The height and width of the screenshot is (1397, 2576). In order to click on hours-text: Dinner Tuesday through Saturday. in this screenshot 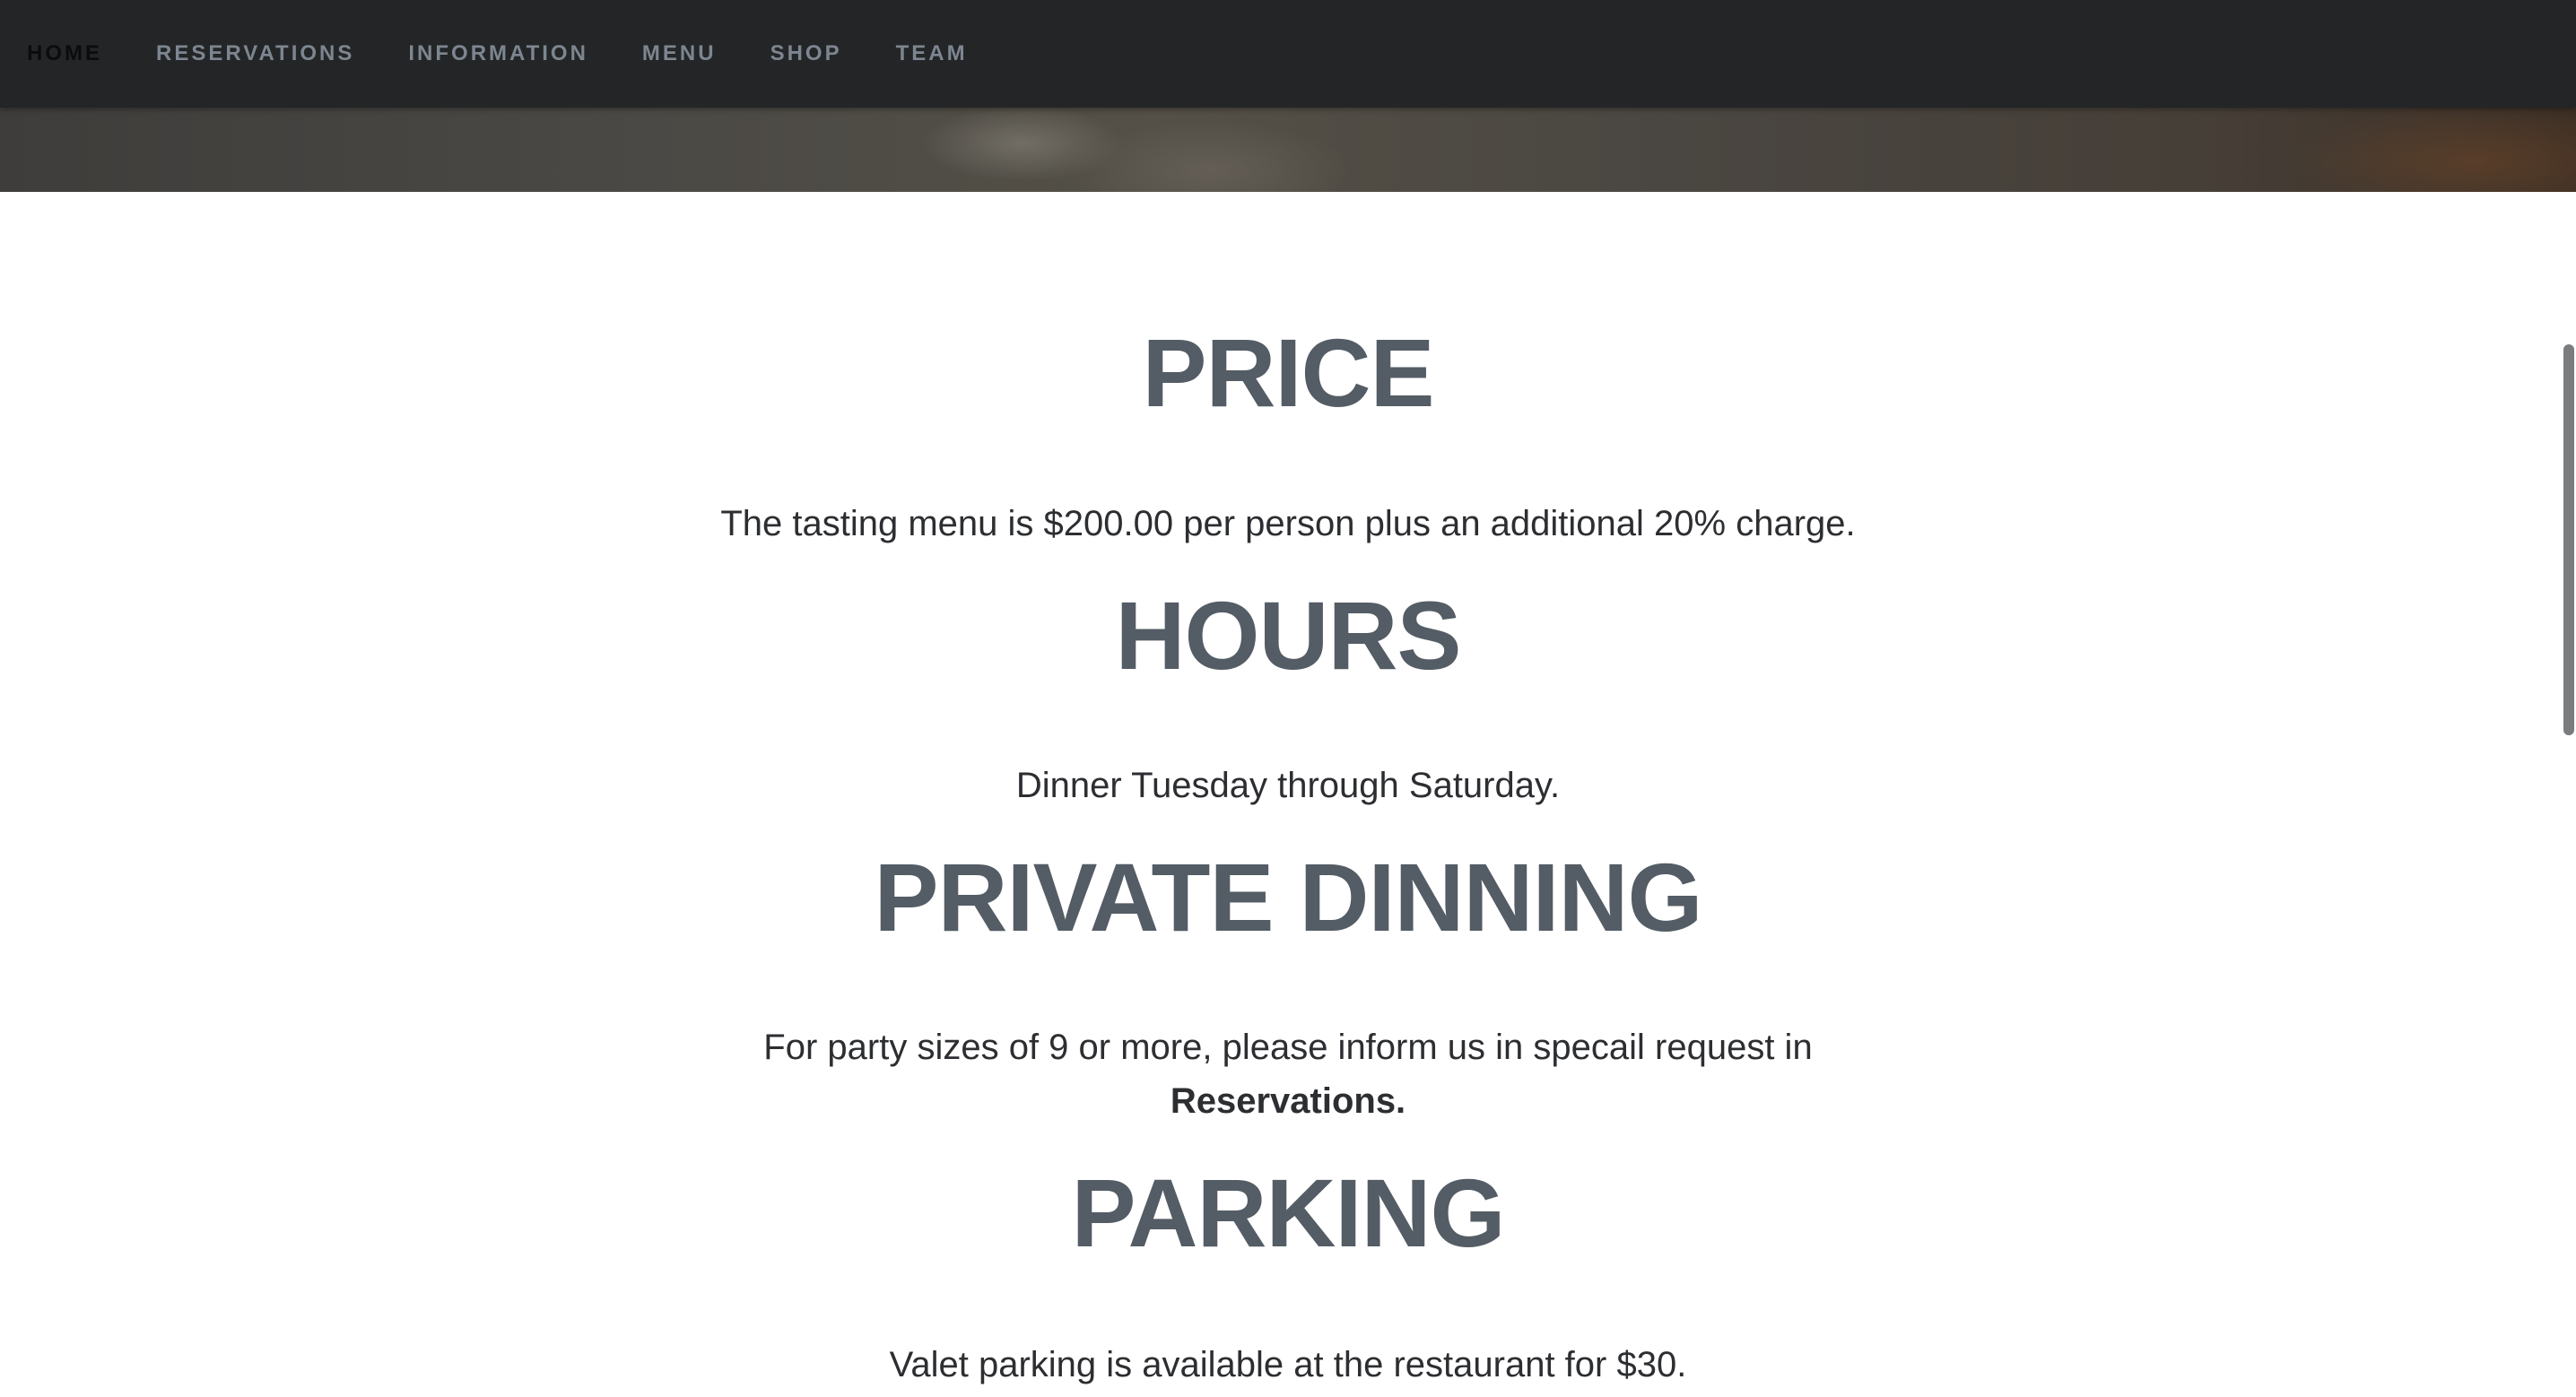, I will do `click(1288, 785)`.